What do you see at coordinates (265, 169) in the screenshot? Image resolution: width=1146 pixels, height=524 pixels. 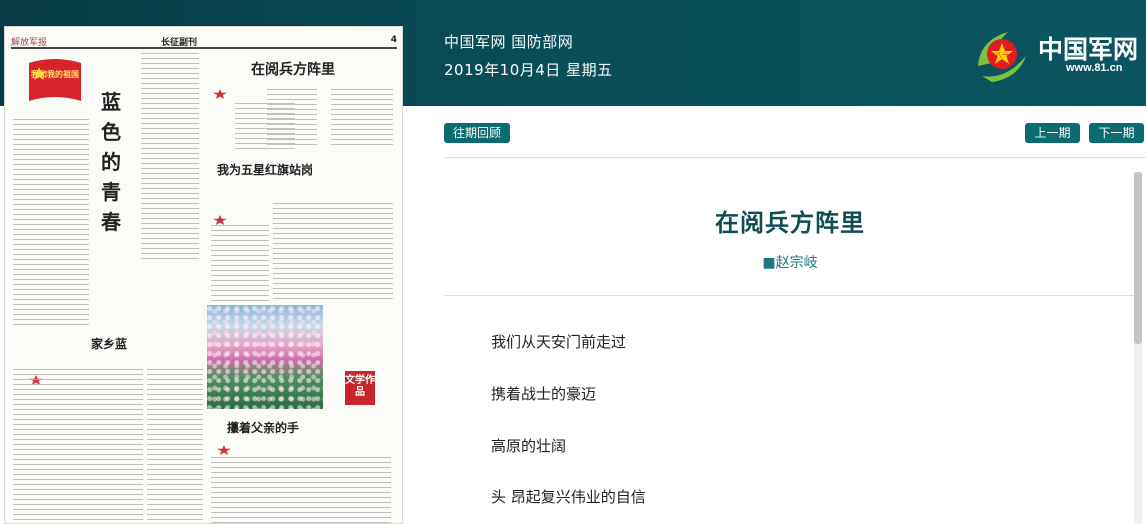 I see `paper-headline-flag: 我为五星红旗站岗` at bounding box center [265, 169].